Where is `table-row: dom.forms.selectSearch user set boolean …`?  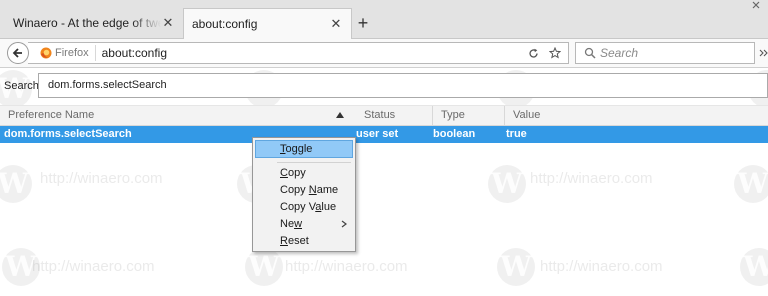 table-row: dom.forms.selectSearch user set boolean … is located at coordinates (384, 134).